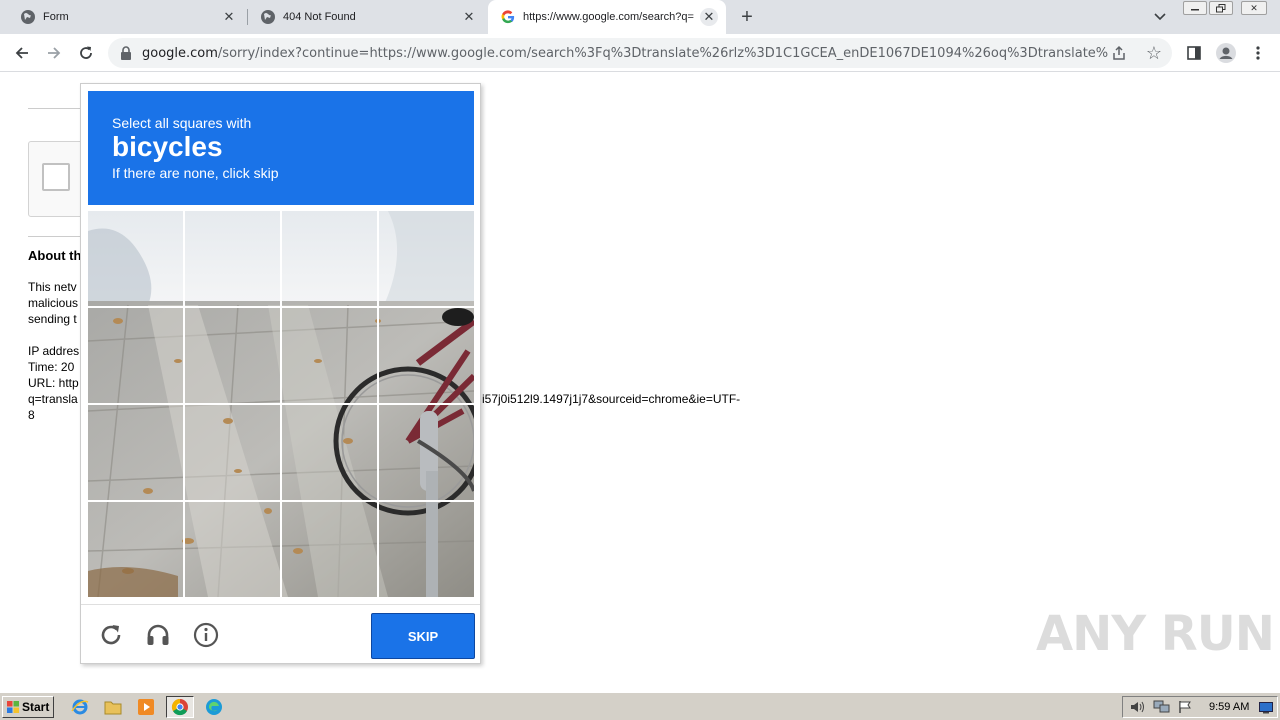 This screenshot has width=1280, height=720. What do you see at coordinates (214, 707) in the screenshot?
I see `edge-icon` at bounding box center [214, 707].